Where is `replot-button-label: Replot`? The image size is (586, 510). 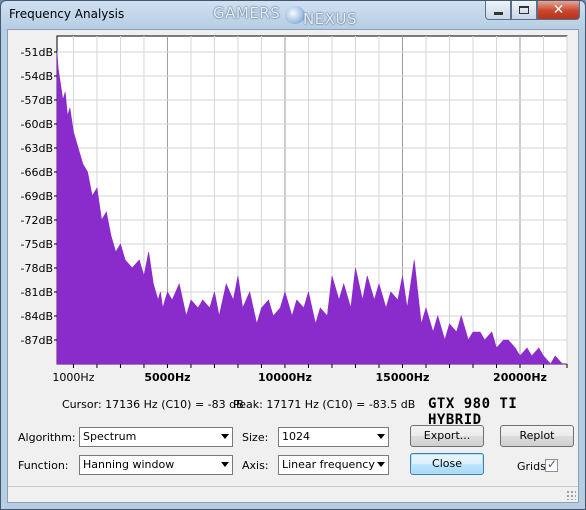 replot-button-label: Replot is located at coordinates (537, 435).